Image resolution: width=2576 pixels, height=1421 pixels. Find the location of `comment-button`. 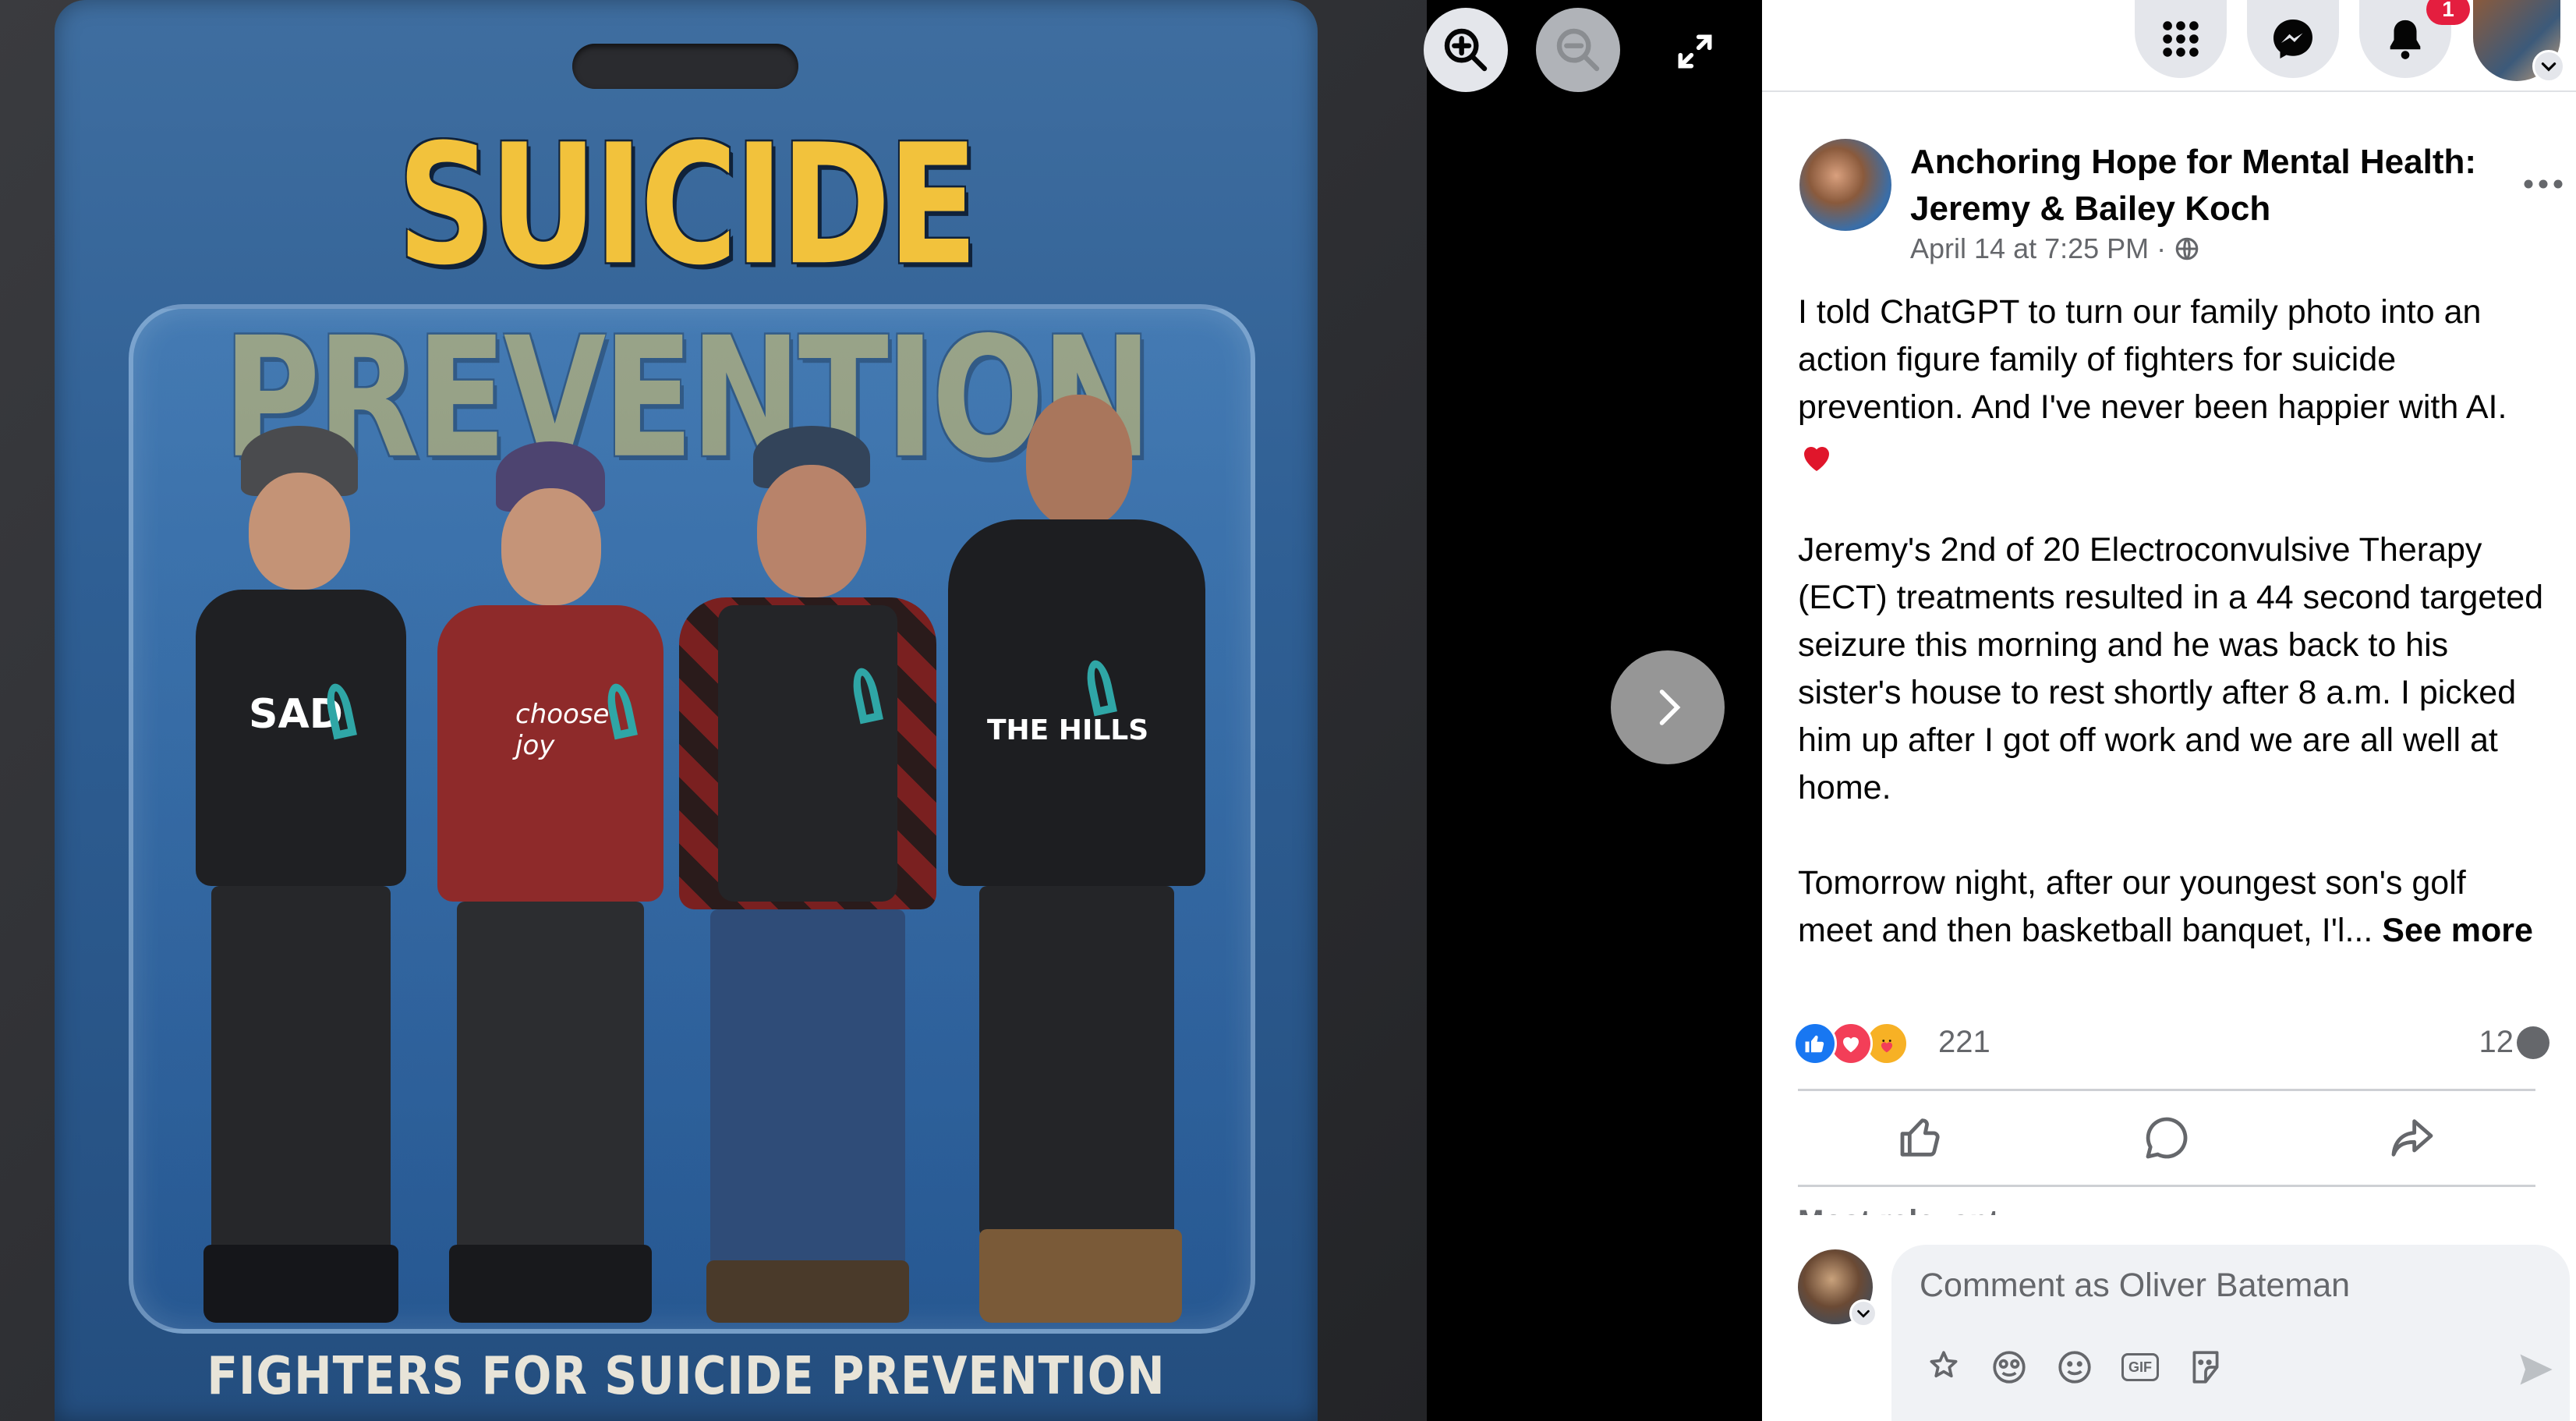

comment-button is located at coordinates (2166, 1138).